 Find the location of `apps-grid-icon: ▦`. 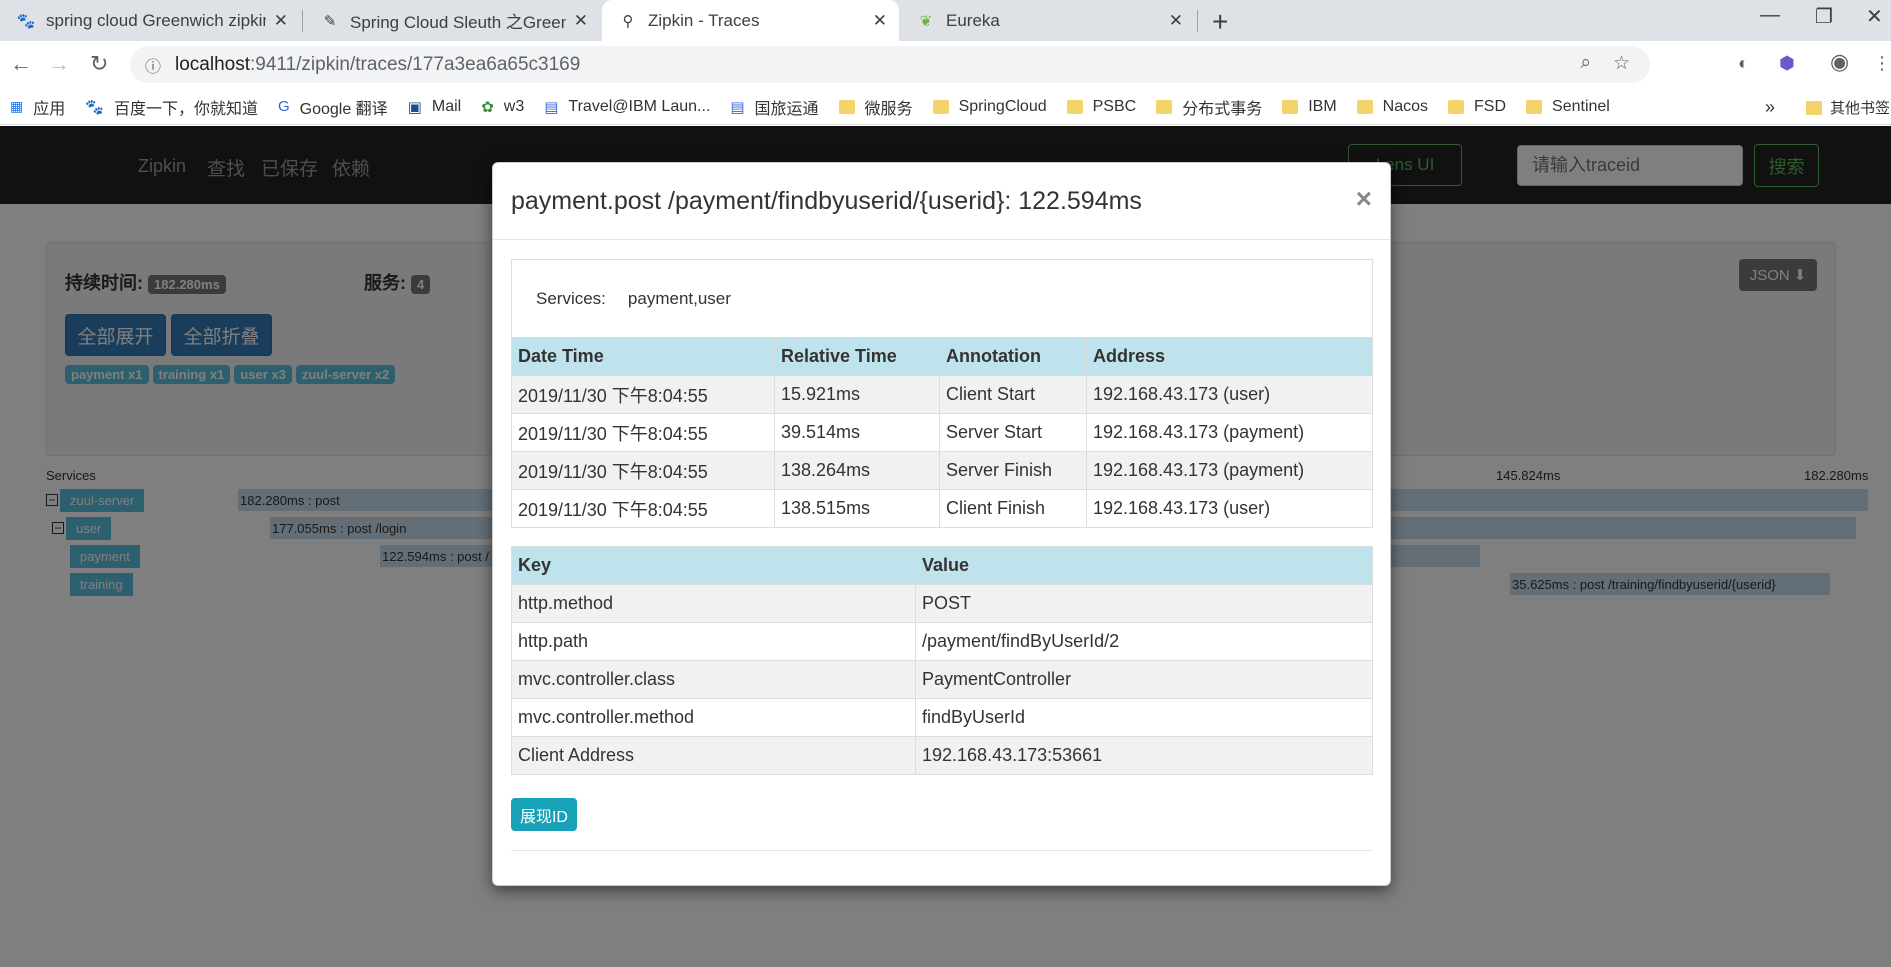

apps-grid-icon: ▦ is located at coordinates (17, 106).